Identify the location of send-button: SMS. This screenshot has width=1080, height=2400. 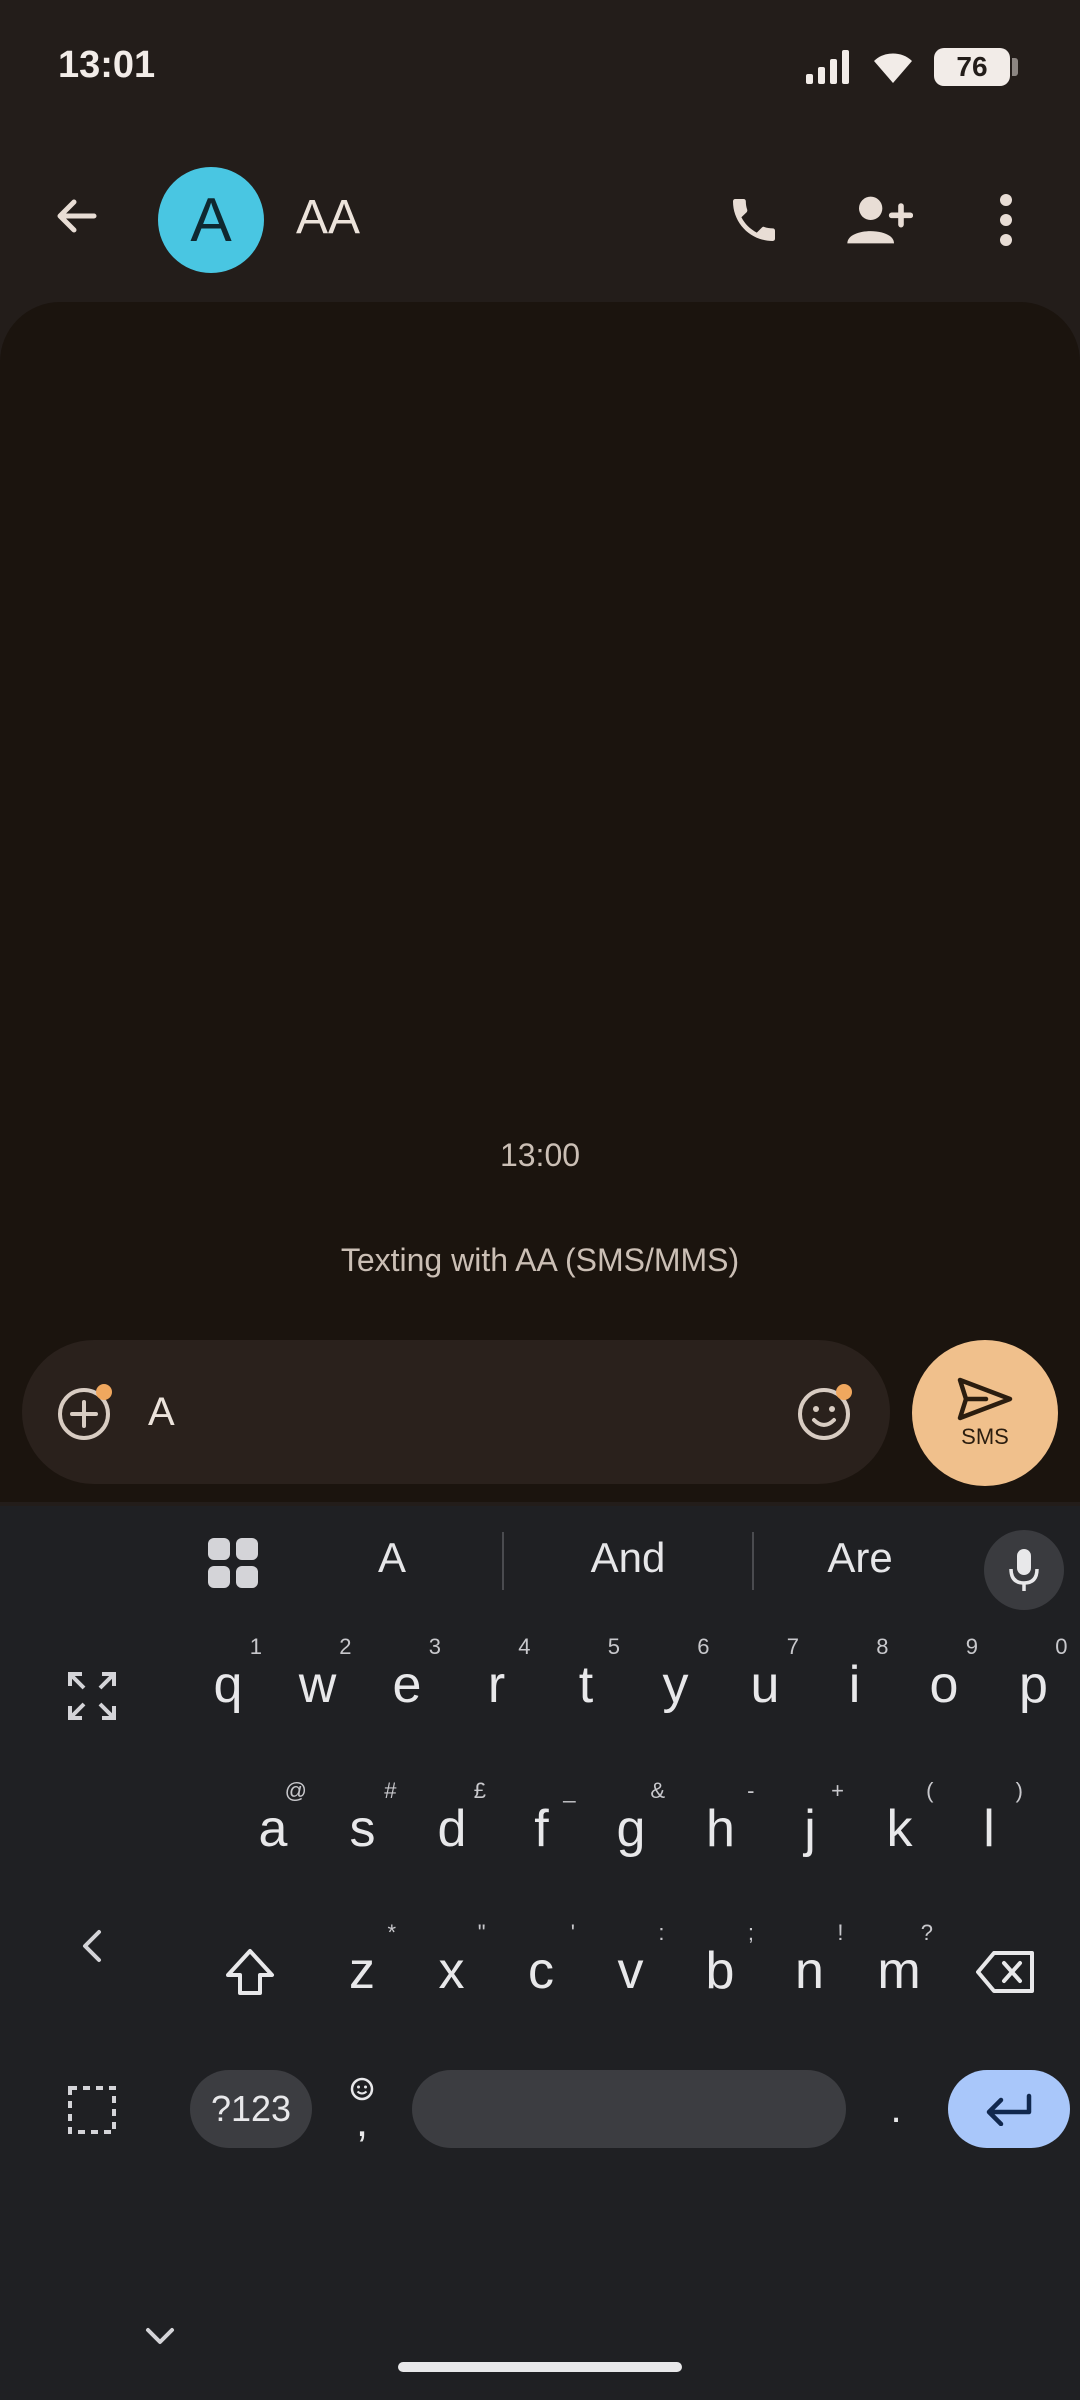
(985, 1413).